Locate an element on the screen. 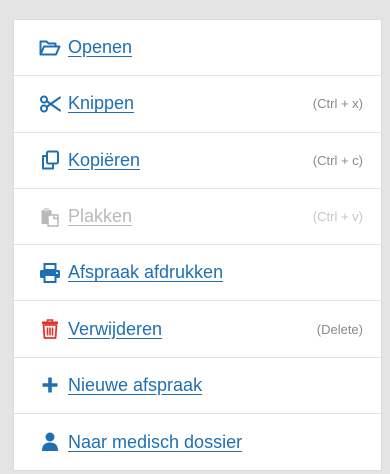  plus-icon is located at coordinates (50, 385).